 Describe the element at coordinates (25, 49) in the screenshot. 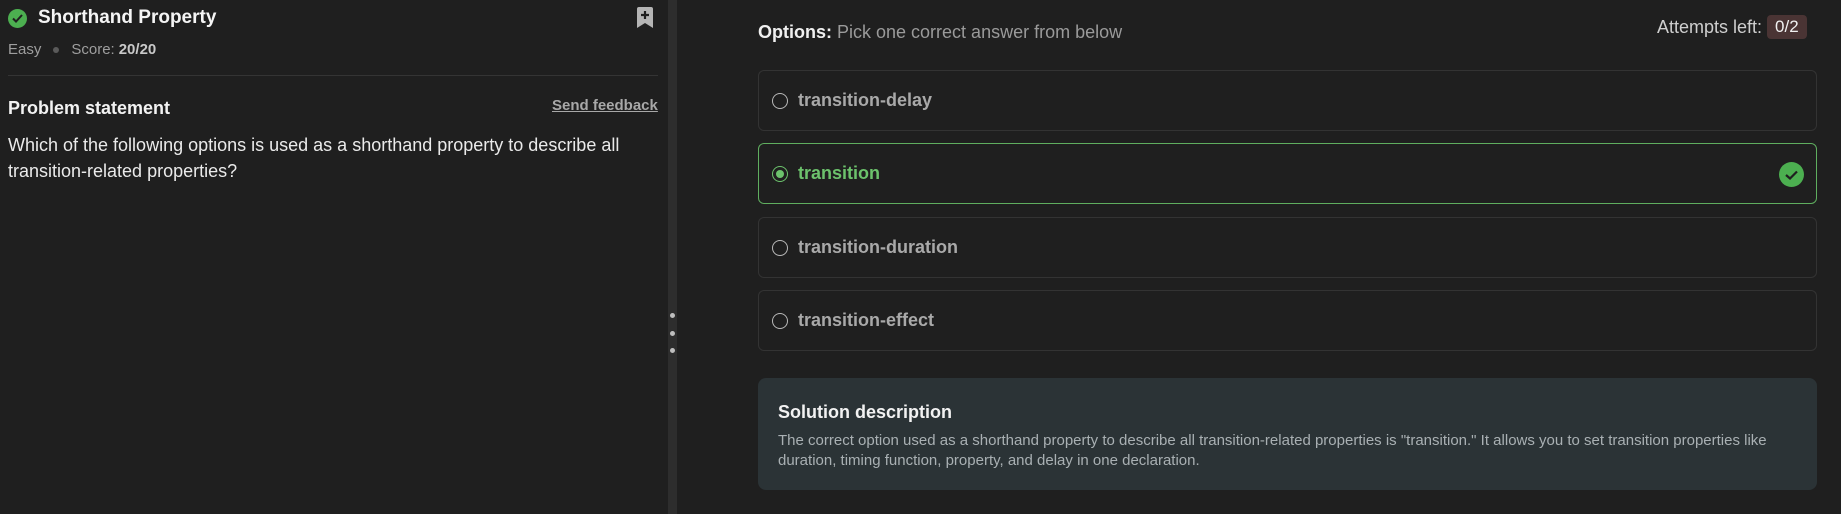

I see `difficulty-label: Easy` at that location.